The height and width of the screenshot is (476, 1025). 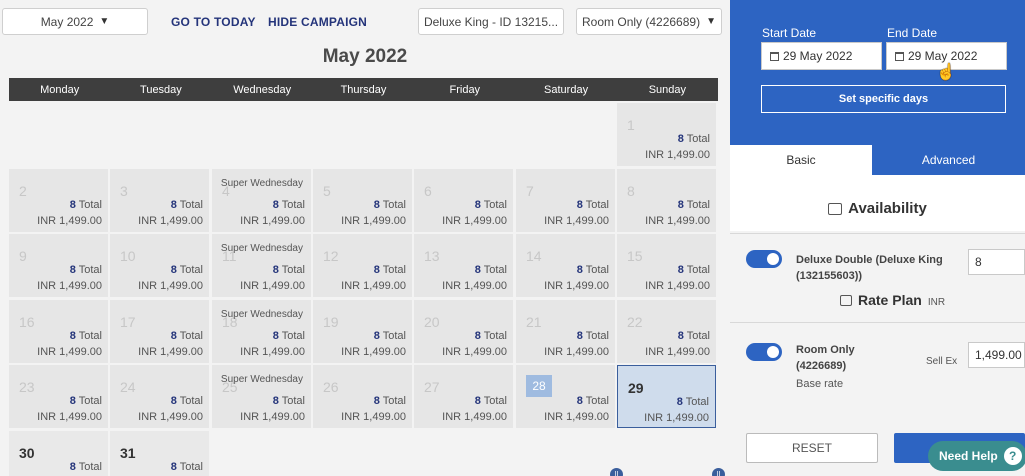 I want to click on sell-ex-input: 1,499.00, so click(x=996, y=355).